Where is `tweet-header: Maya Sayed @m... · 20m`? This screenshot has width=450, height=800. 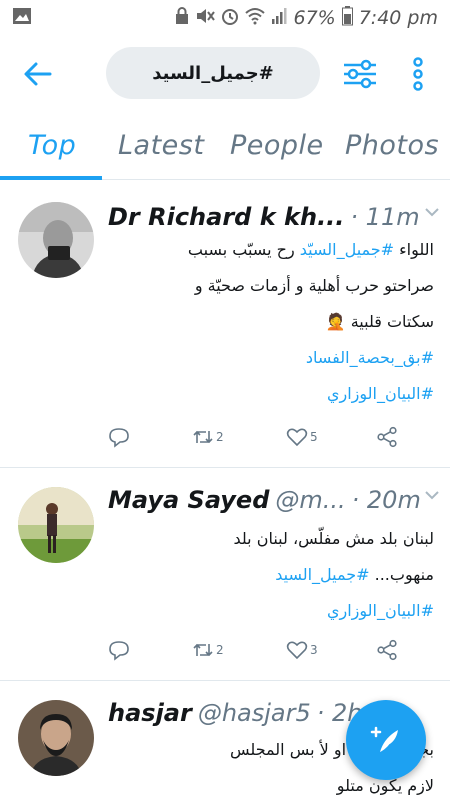
tweet-header: Maya Sayed @m... · 20m is located at coordinates (273, 500).